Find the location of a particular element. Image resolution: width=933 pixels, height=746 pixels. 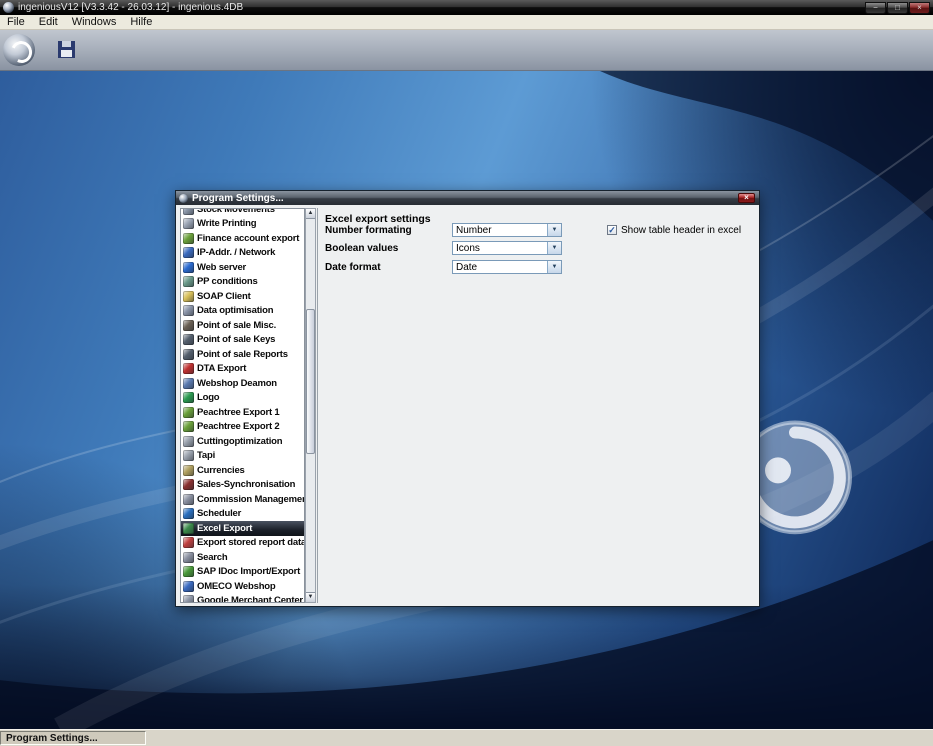

dta-export-icon is located at coordinates (188, 369).